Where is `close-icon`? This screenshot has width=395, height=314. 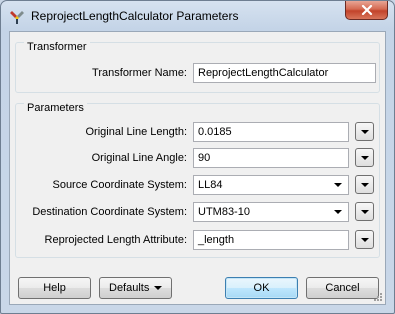
close-icon is located at coordinates (367, 10).